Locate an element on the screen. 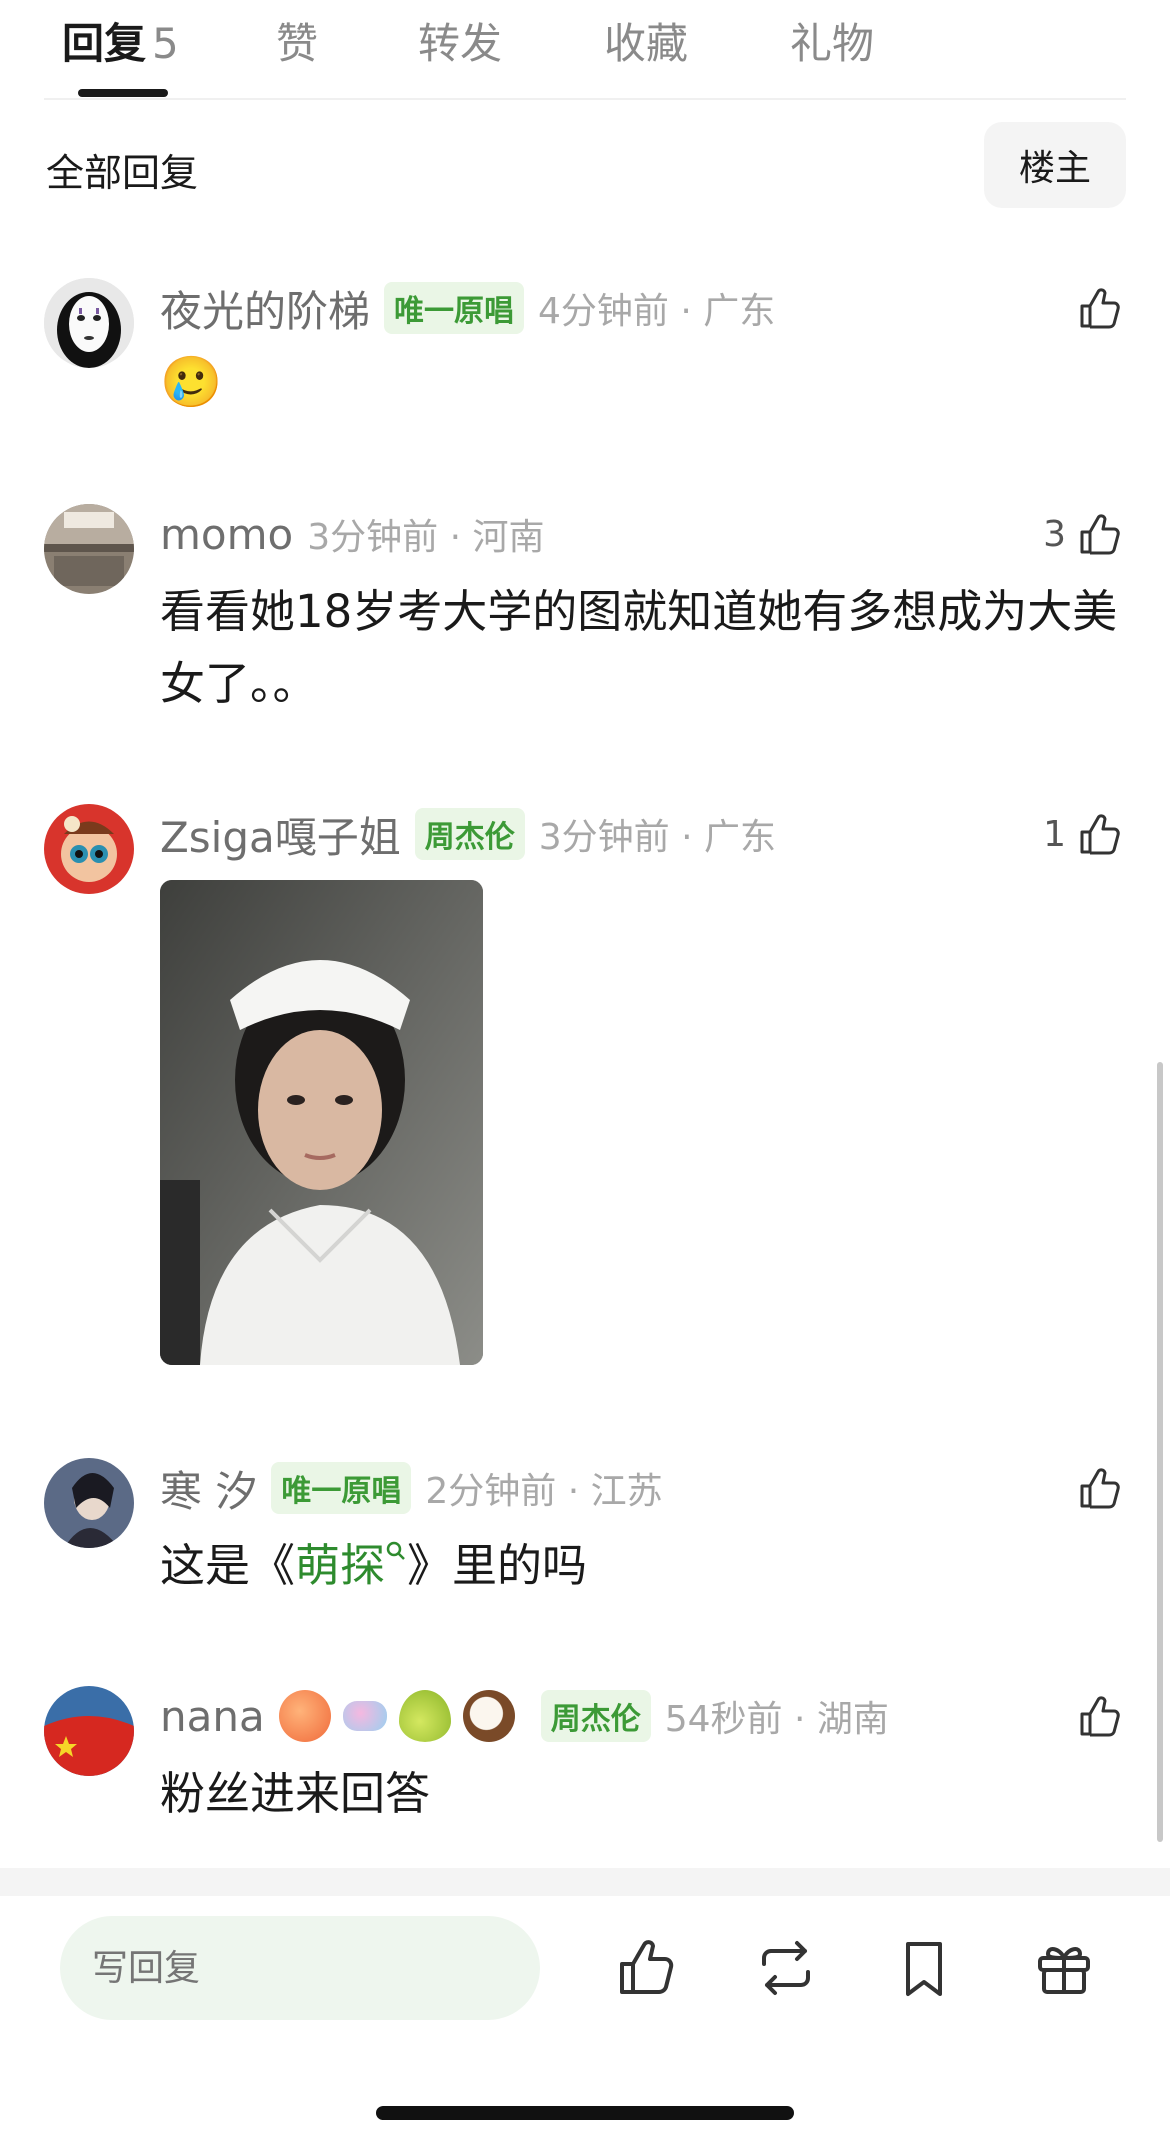  gift-icon is located at coordinates (1064, 1968).